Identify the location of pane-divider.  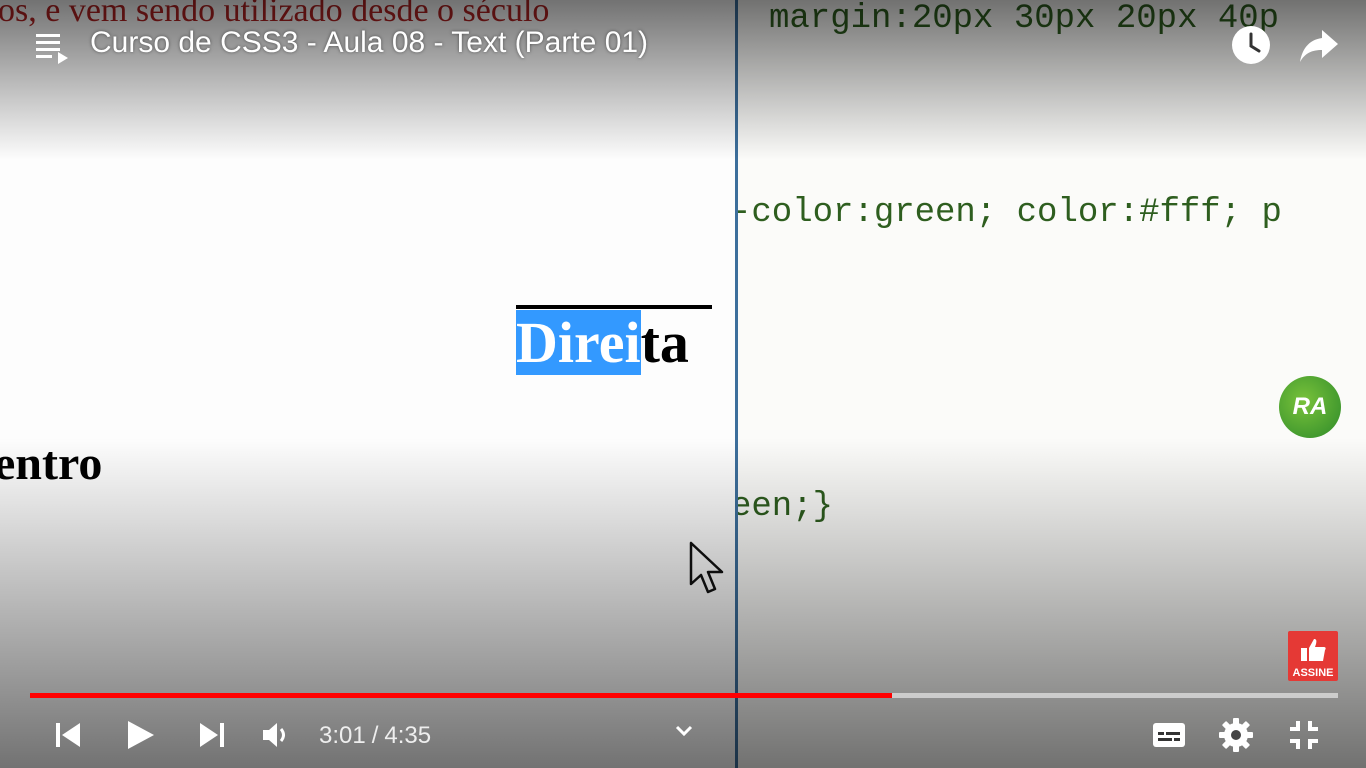
(736, 384).